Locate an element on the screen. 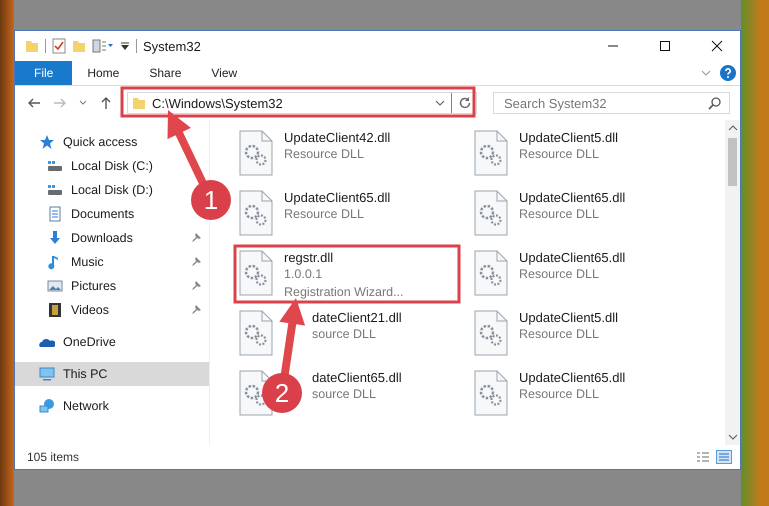 Image resolution: width=769 pixels, height=506 pixels. file-detail: 1.0.0.1 is located at coordinates (304, 274).